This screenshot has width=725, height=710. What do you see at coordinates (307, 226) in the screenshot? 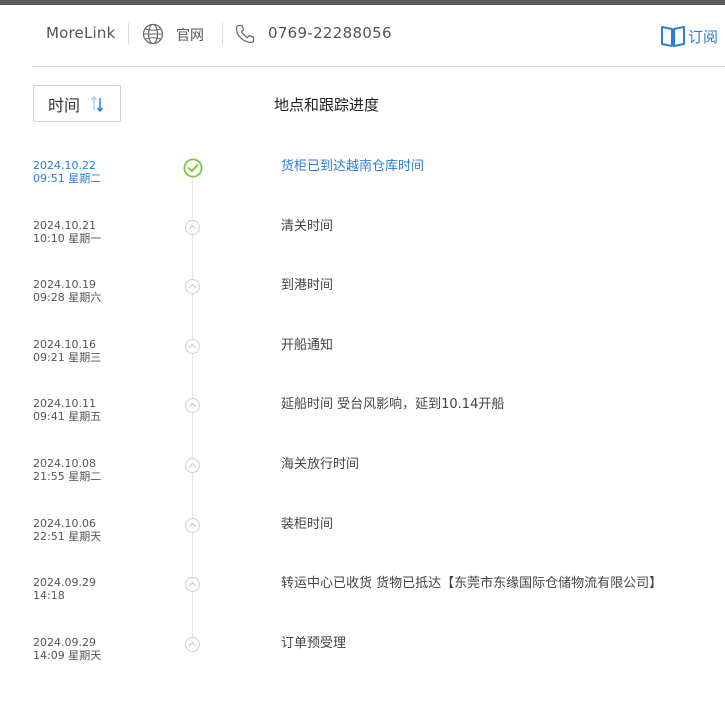
I see `event-description: 清关时间` at bounding box center [307, 226].